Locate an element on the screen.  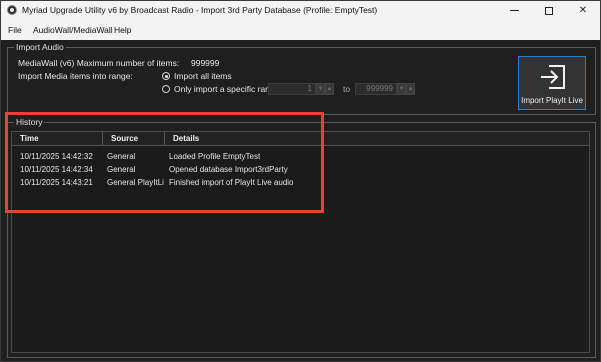
maximize-icon is located at coordinates (549, 10).